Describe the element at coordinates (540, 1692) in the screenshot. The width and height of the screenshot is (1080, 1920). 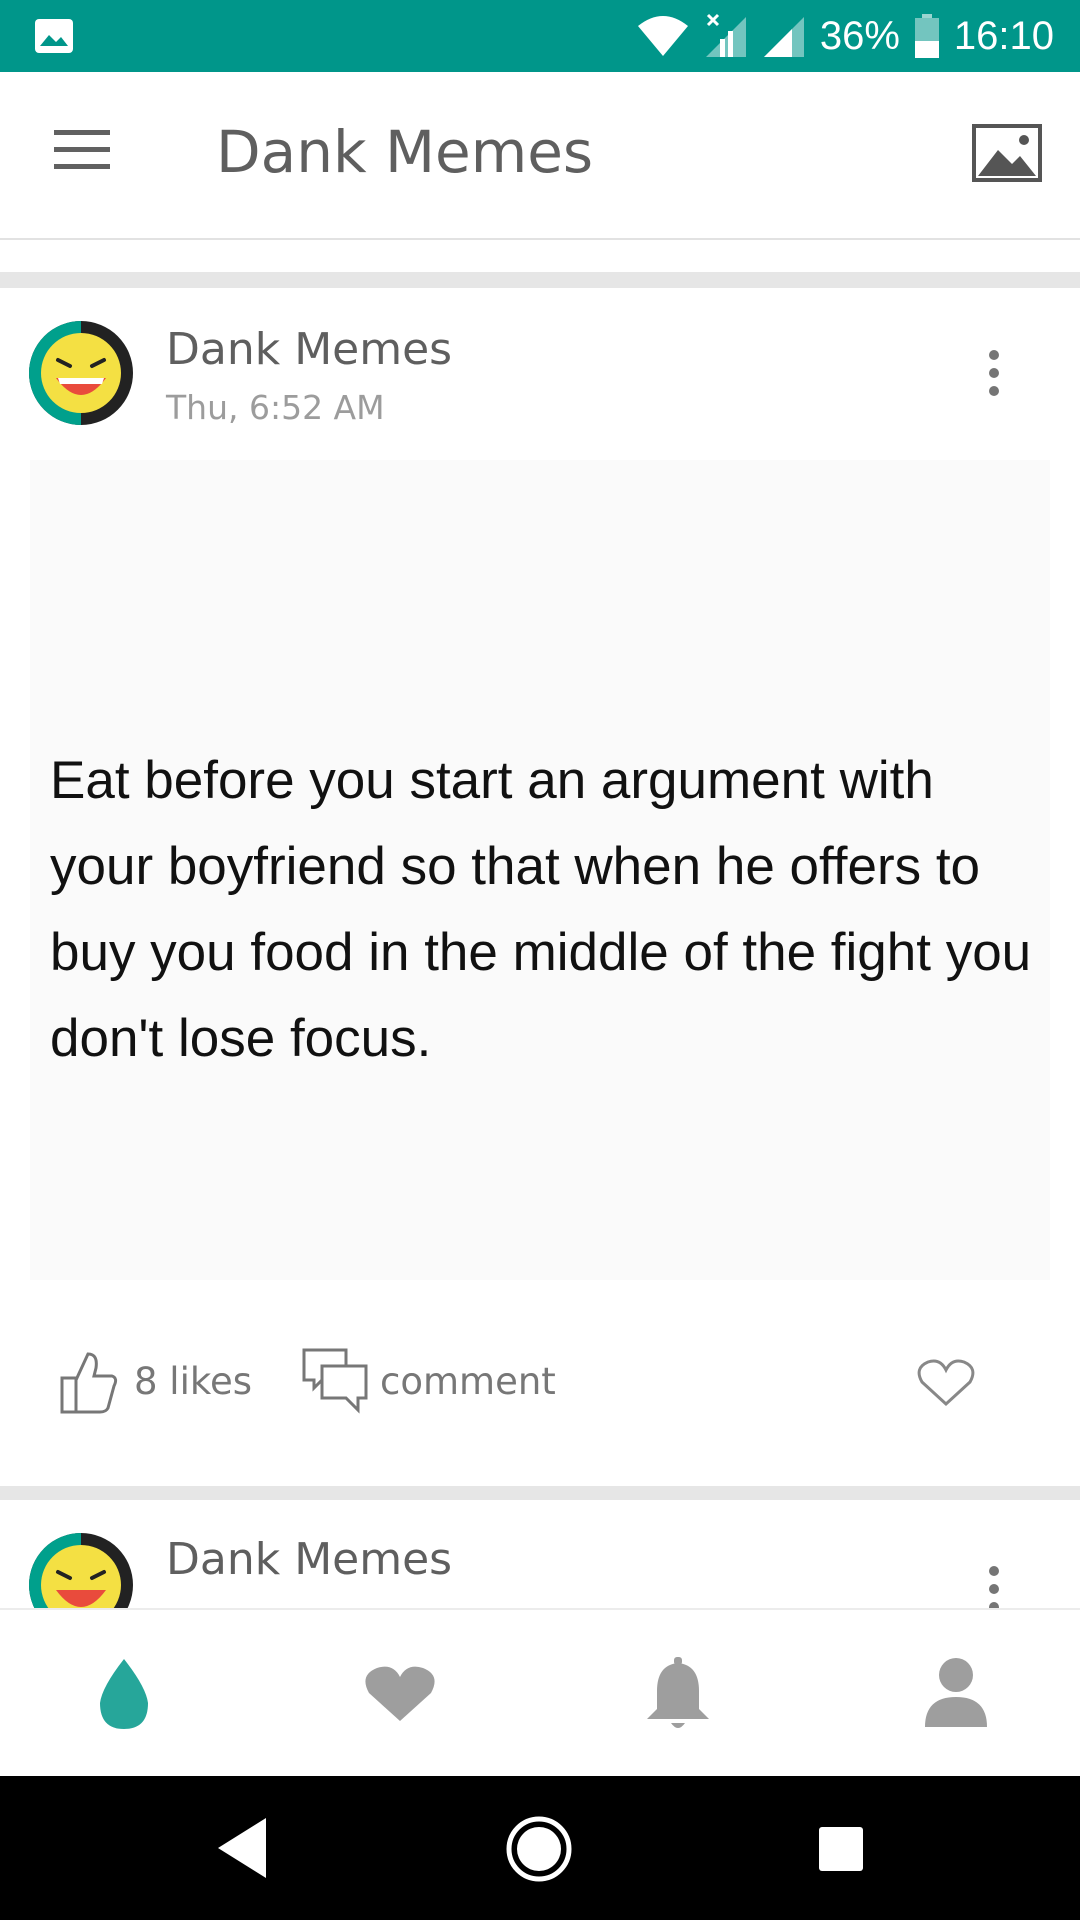
I see `bottom-navigation` at that location.